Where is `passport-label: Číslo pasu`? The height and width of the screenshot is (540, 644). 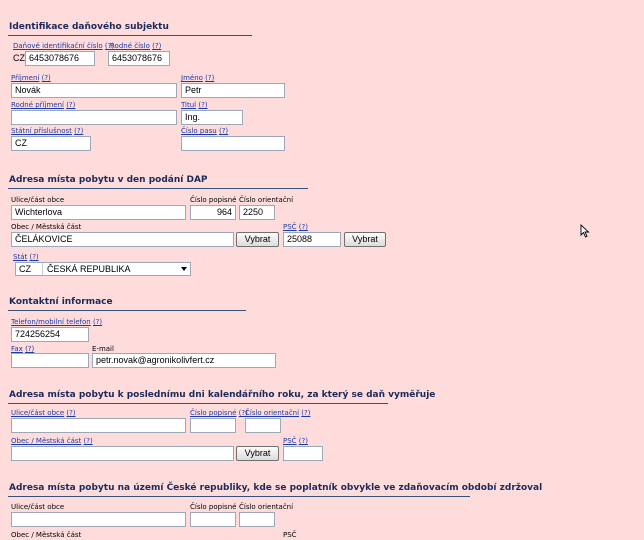
passport-label: Číslo pasu is located at coordinates (199, 131).